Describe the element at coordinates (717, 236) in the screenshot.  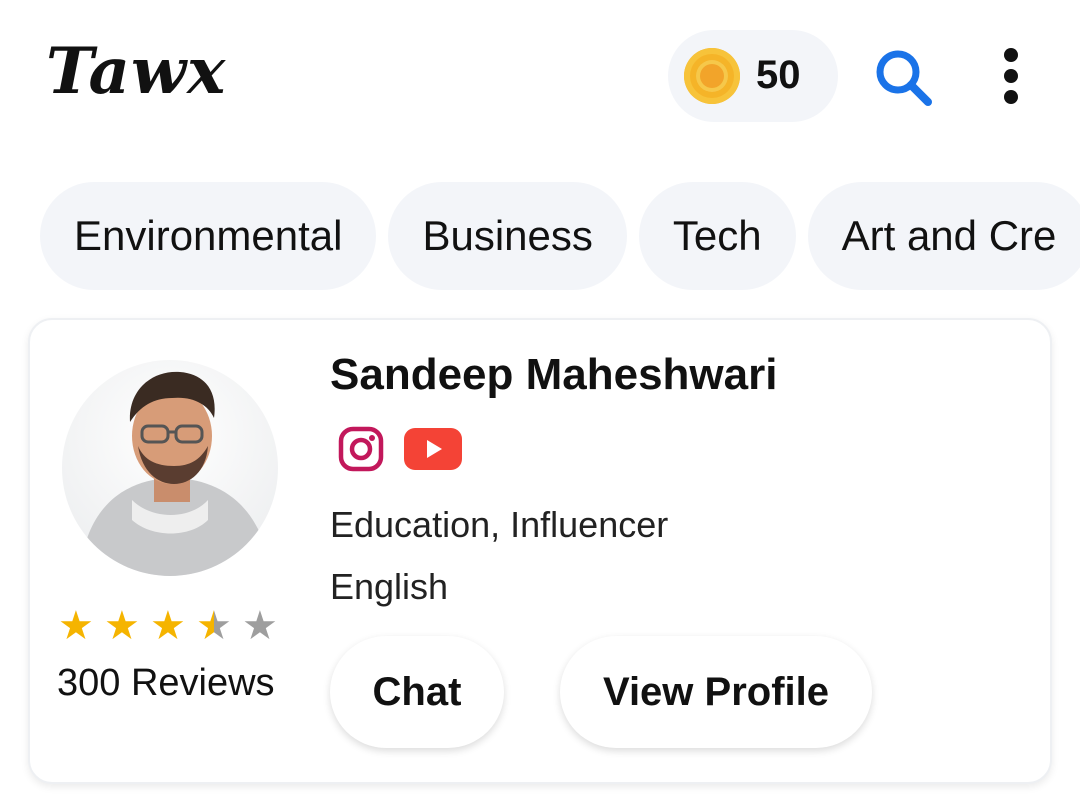
I see `chip-tech: Tech` at that location.